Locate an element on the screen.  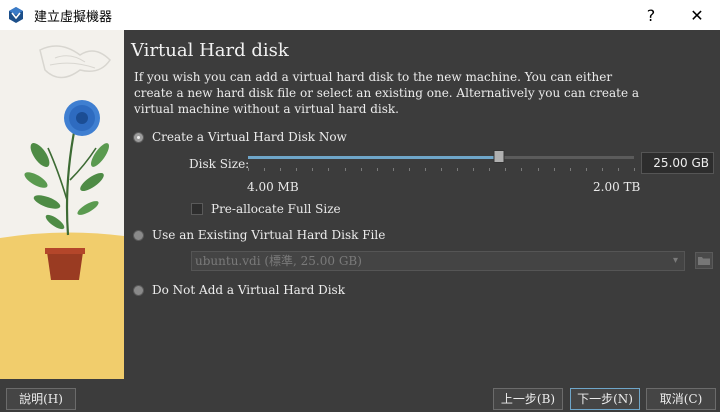
disk-size-min-label: 4.00 MB is located at coordinates (273, 187).